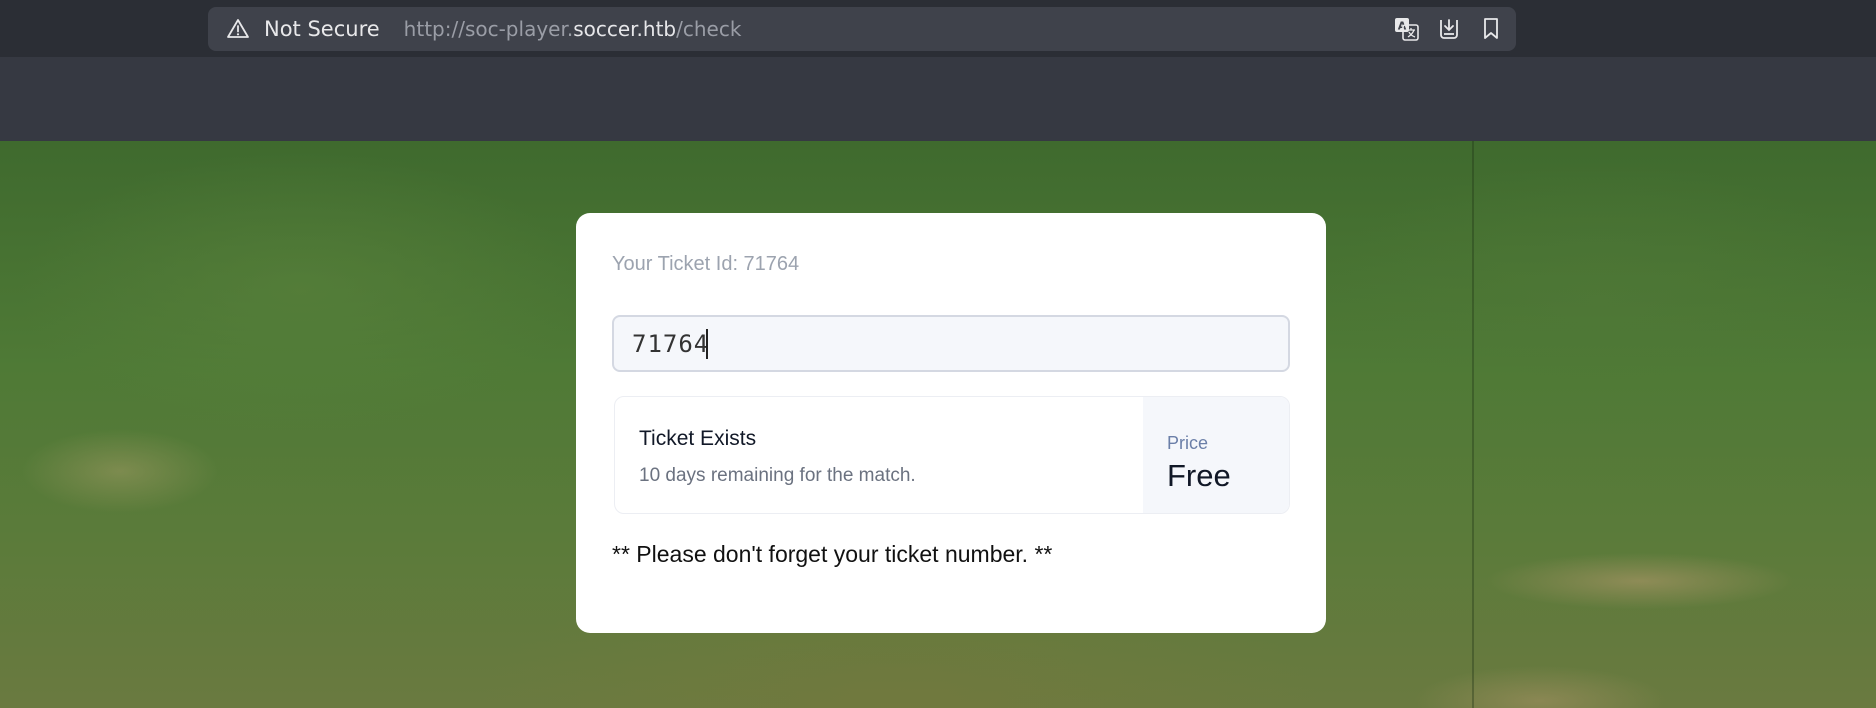  I want to click on price-value: Free, so click(1199, 475).